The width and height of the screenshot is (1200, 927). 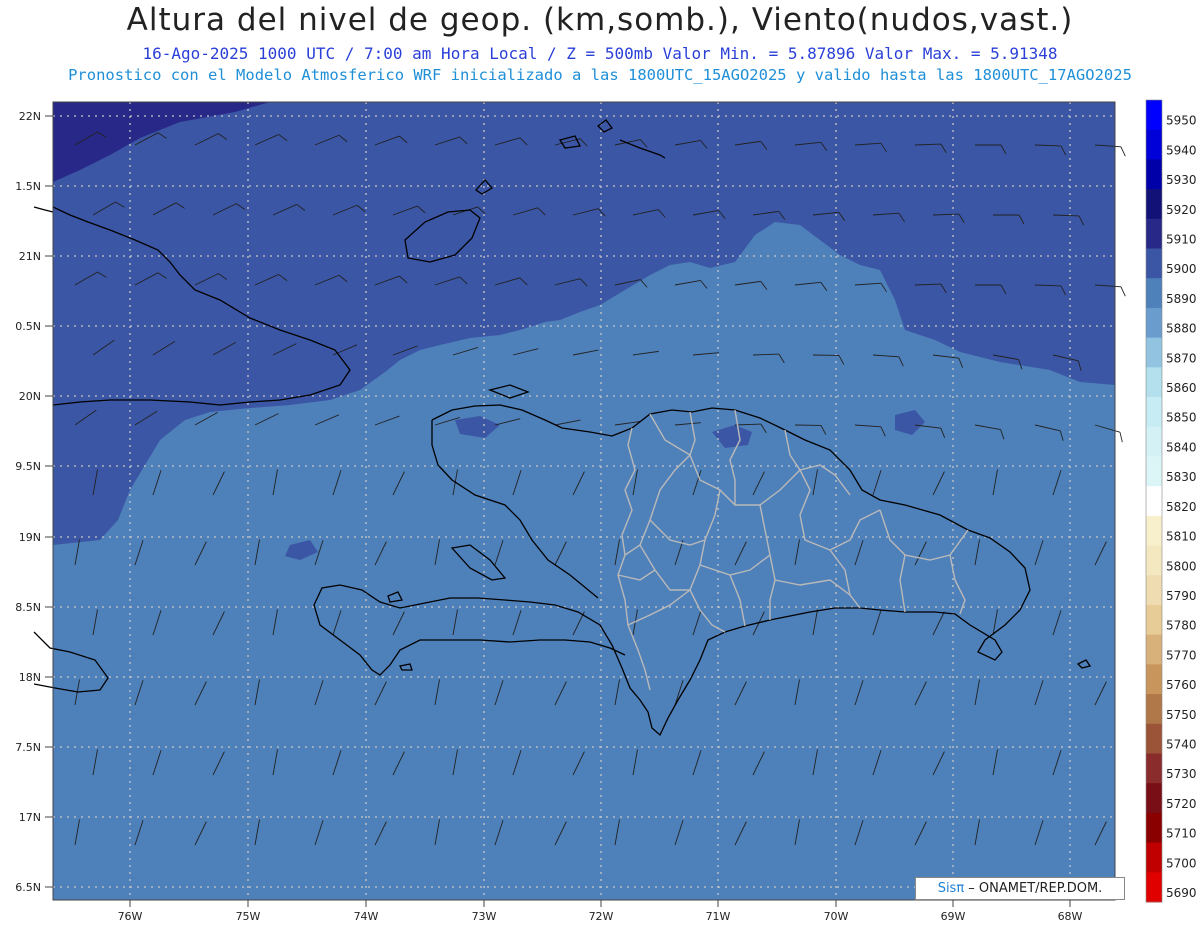 What do you see at coordinates (366, 916) in the screenshot?
I see `lon-label: 74W` at bounding box center [366, 916].